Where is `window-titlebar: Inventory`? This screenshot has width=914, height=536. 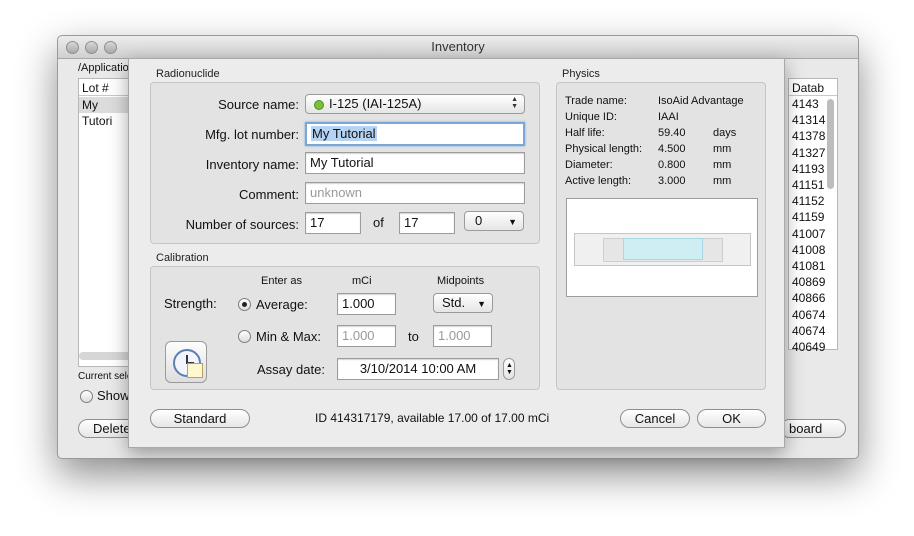 window-titlebar: Inventory is located at coordinates (458, 47).